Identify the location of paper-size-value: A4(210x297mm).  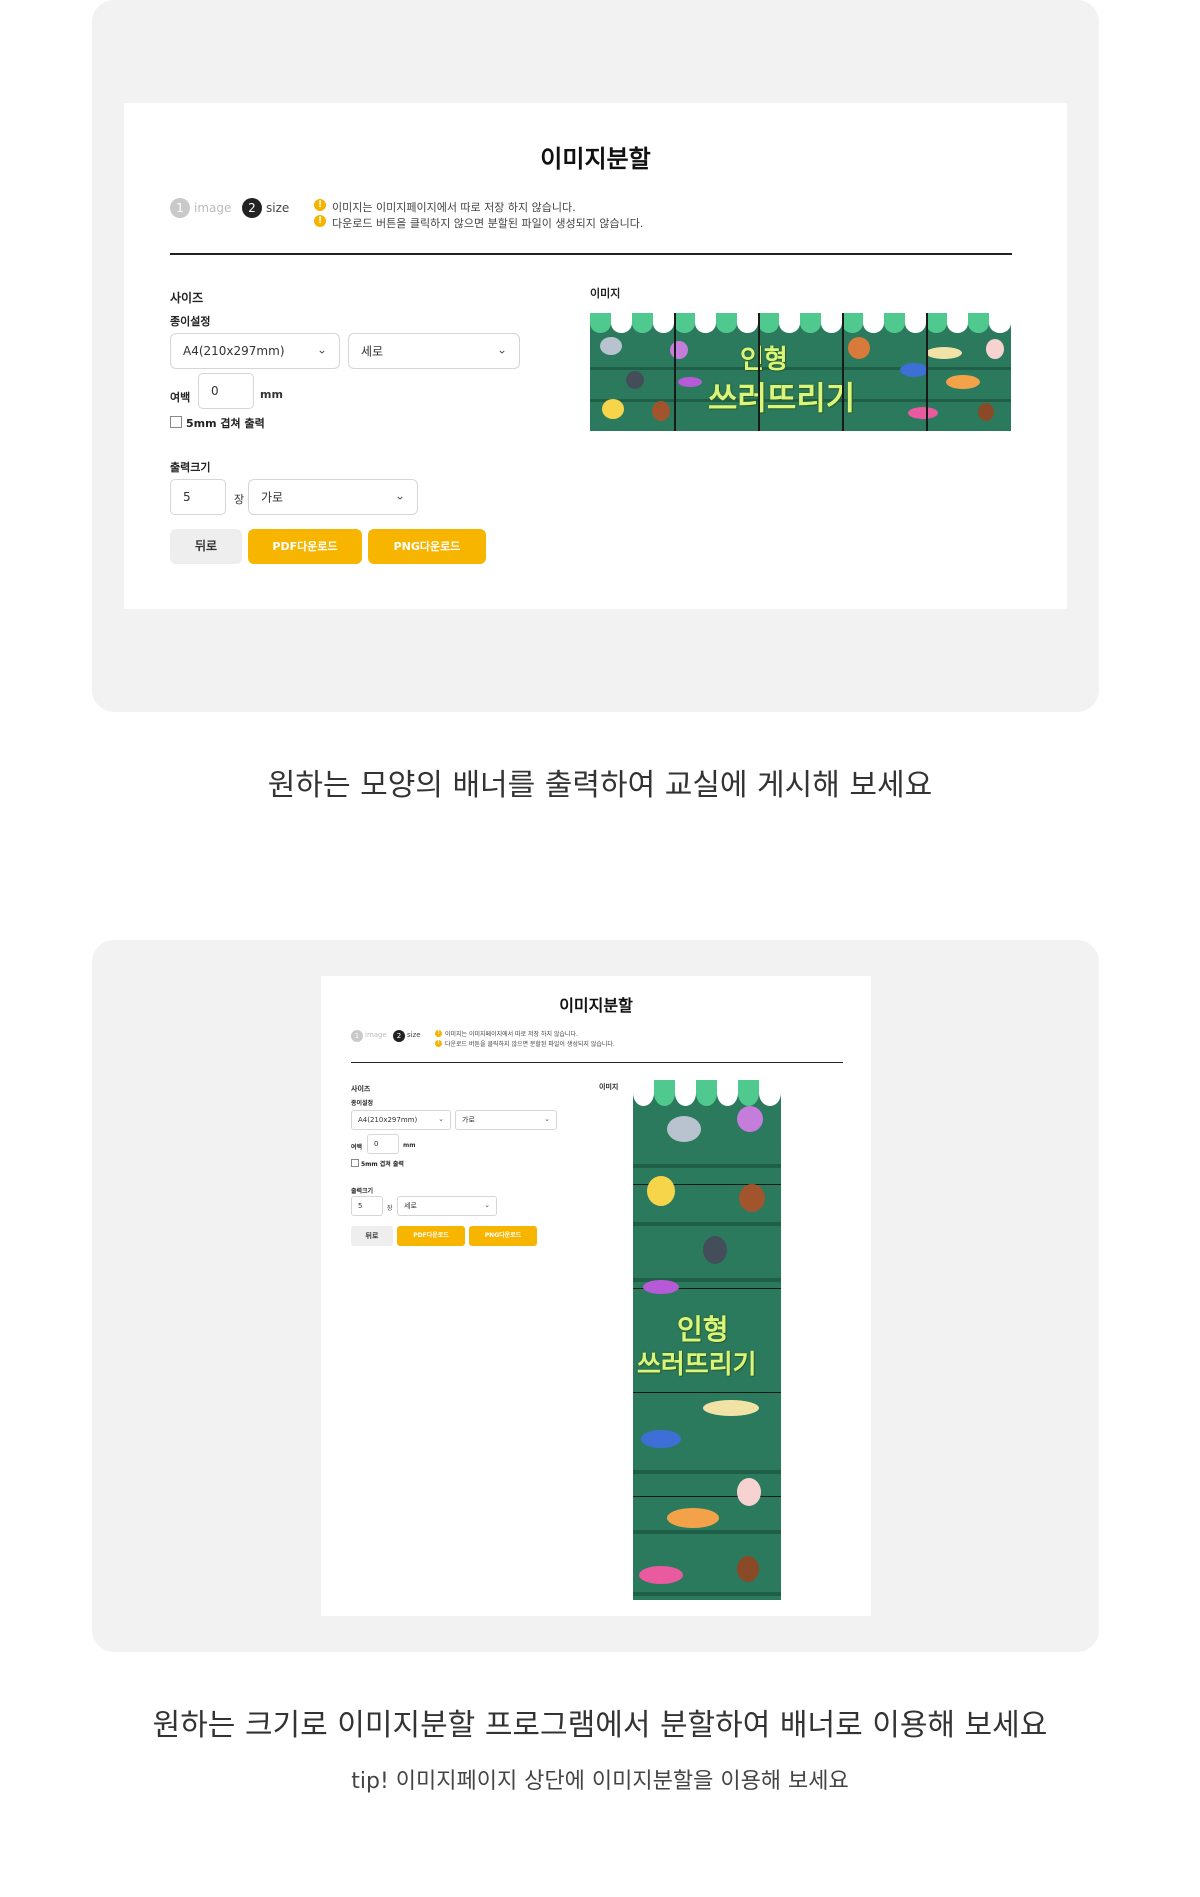
(234, 351).